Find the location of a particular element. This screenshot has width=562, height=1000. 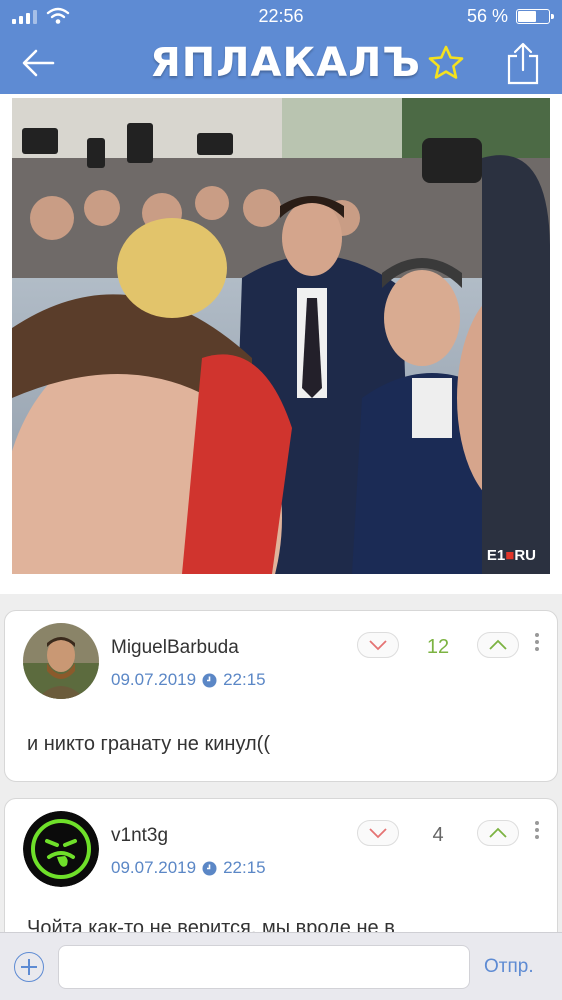

status-bar: 22:56 56 % is located at coordinates (281, 16).